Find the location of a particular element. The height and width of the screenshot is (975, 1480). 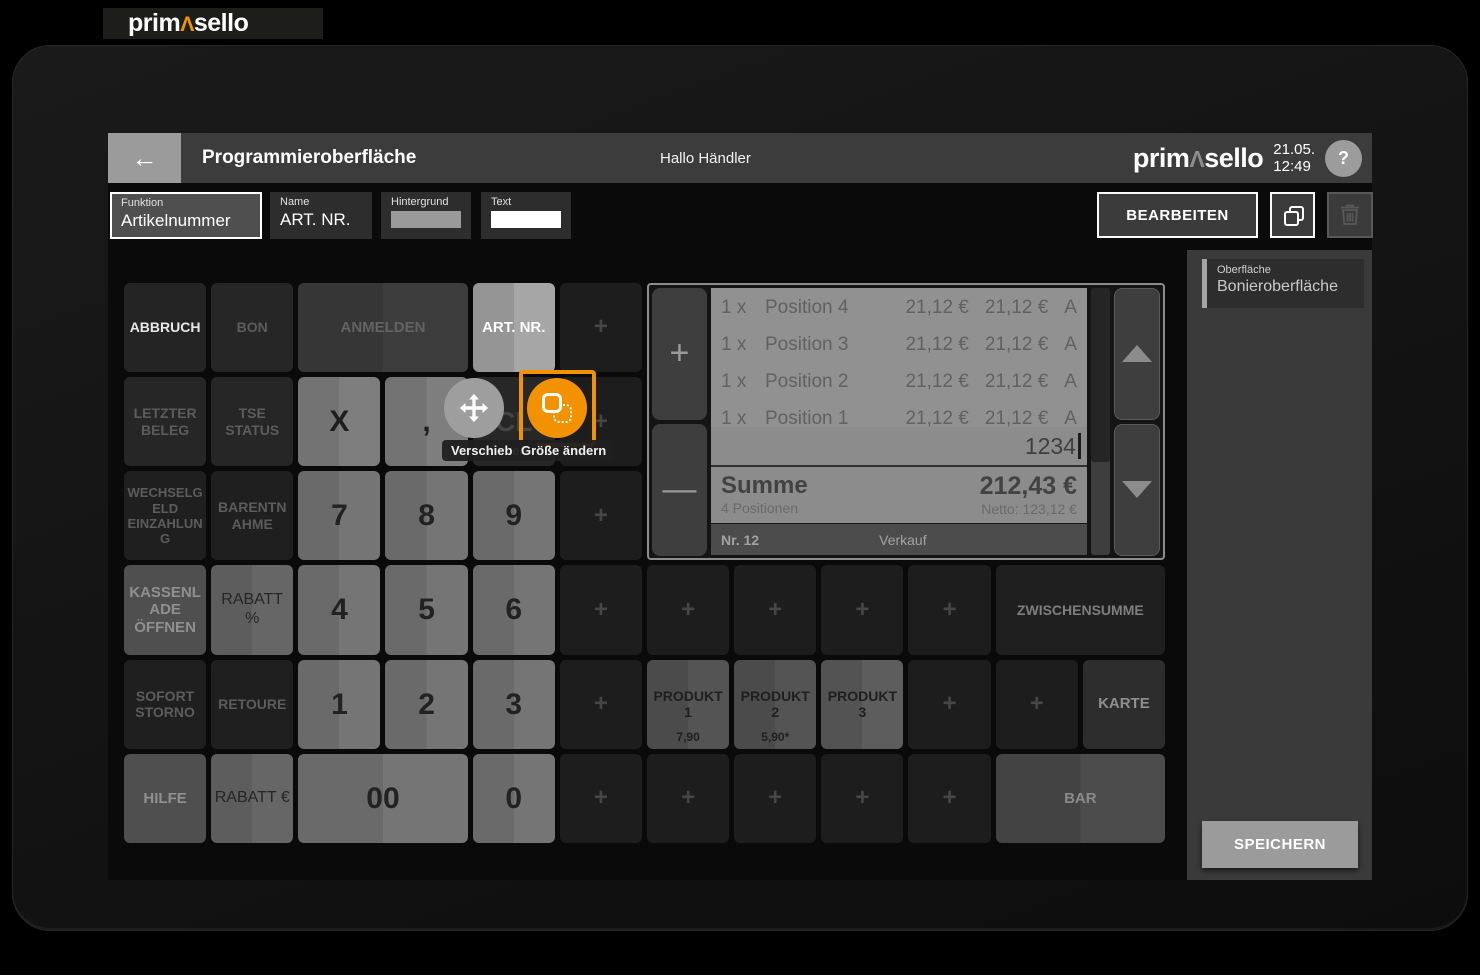

key-3: 3 is located at coordinates (513, 704).